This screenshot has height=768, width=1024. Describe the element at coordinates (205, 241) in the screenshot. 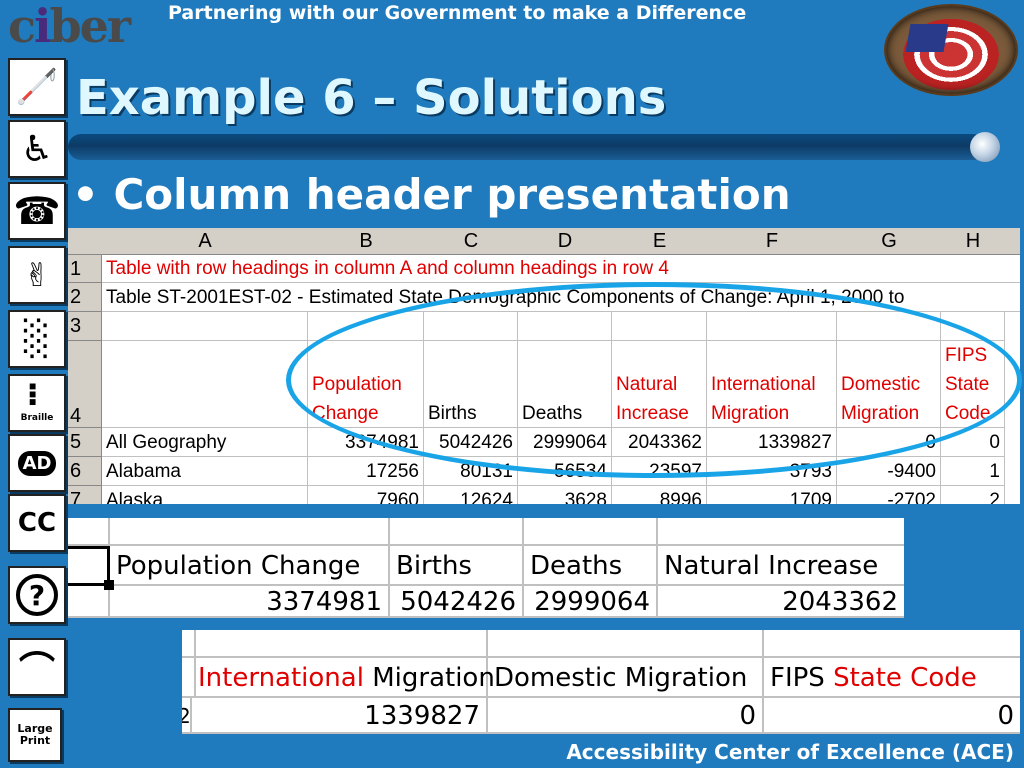

I see `column-header-a: A` at that location.